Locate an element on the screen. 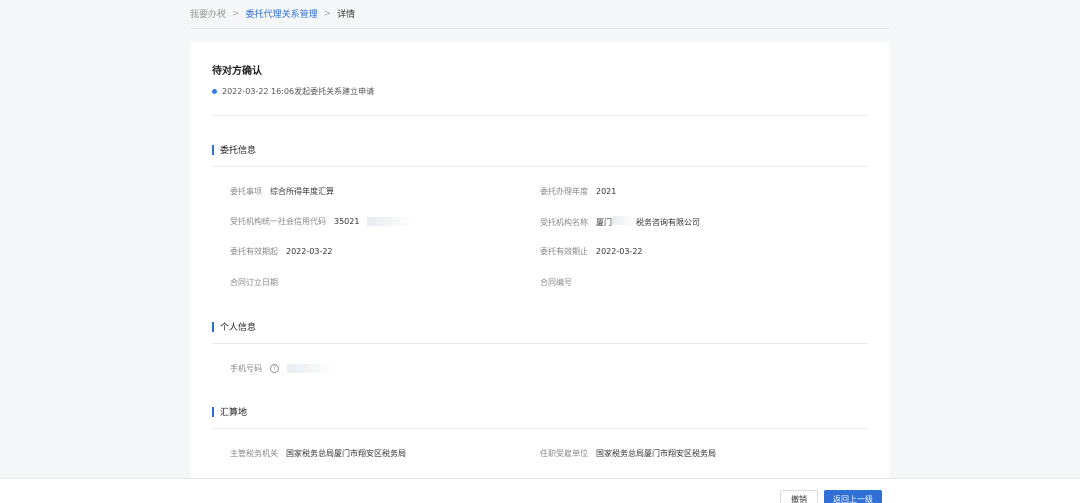  help-icon: ? is located at coordinates (274, 368).